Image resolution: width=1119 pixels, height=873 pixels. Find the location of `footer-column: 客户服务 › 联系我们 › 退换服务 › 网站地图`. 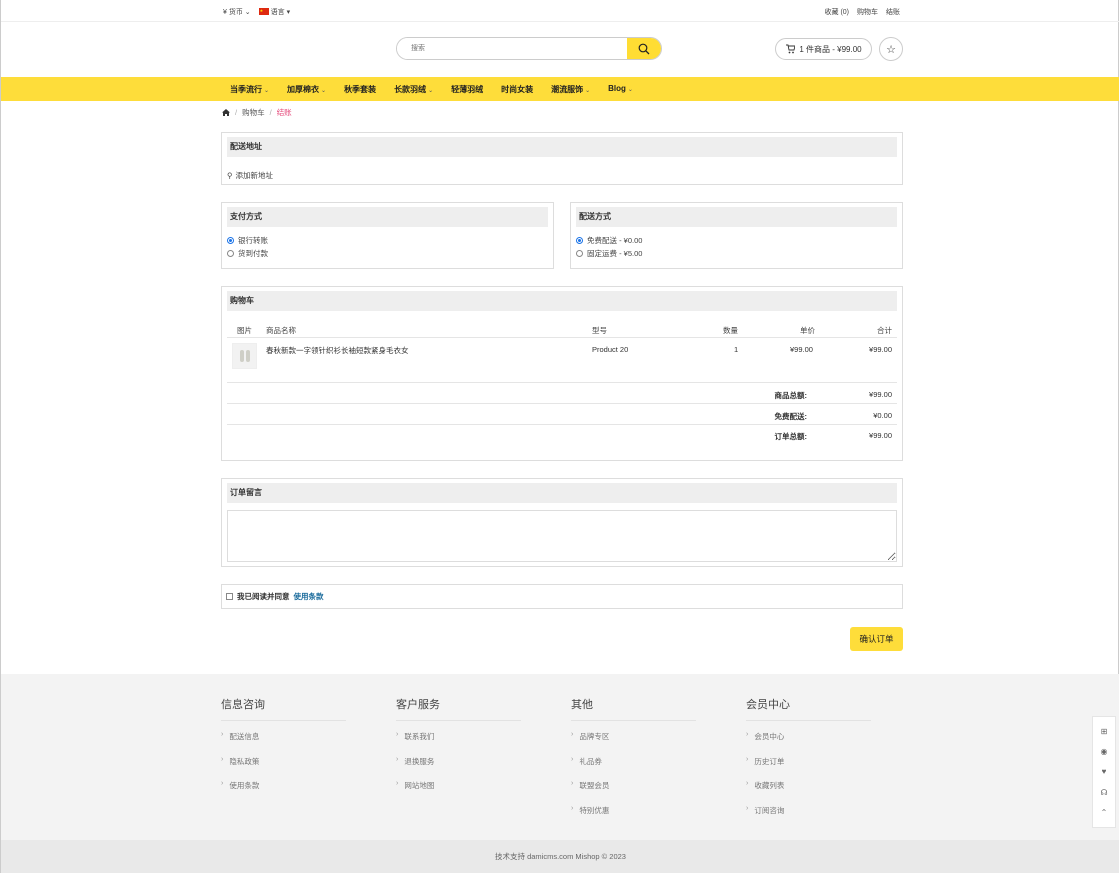

footer-column: 客户服务 › 联系我们 › 退换服务 › 网站地图 is located at coordinates (458, 750).